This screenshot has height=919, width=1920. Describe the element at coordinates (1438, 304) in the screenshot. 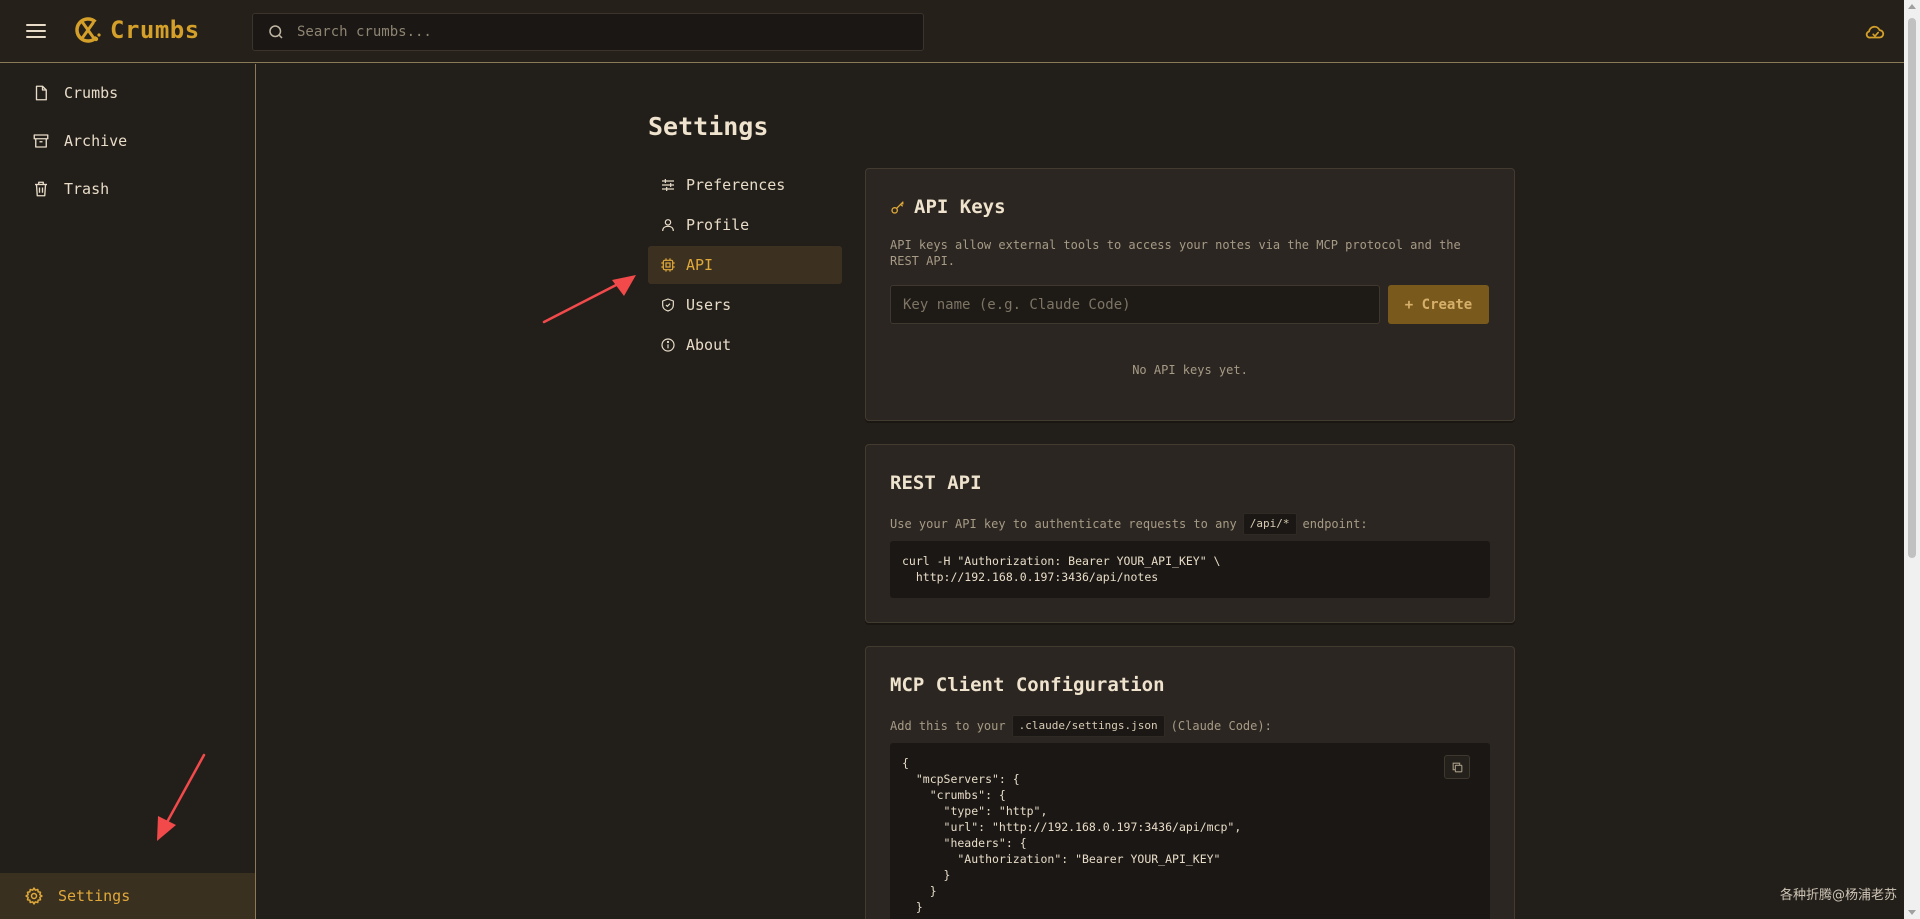

I see `create-key-button: + Create` at that location.